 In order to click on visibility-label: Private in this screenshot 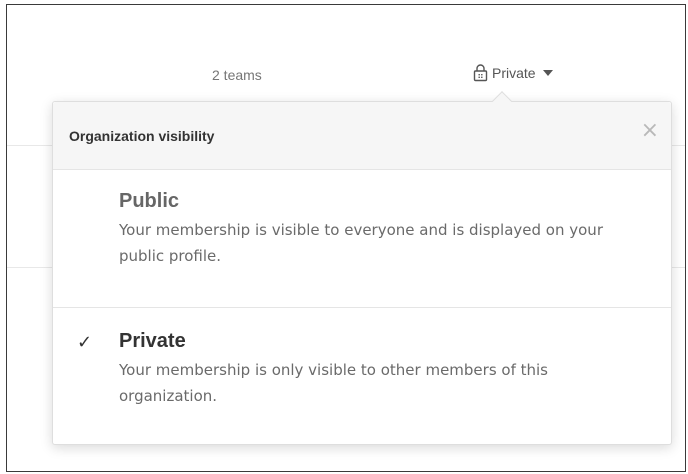, I will do `click(514, 72)`.